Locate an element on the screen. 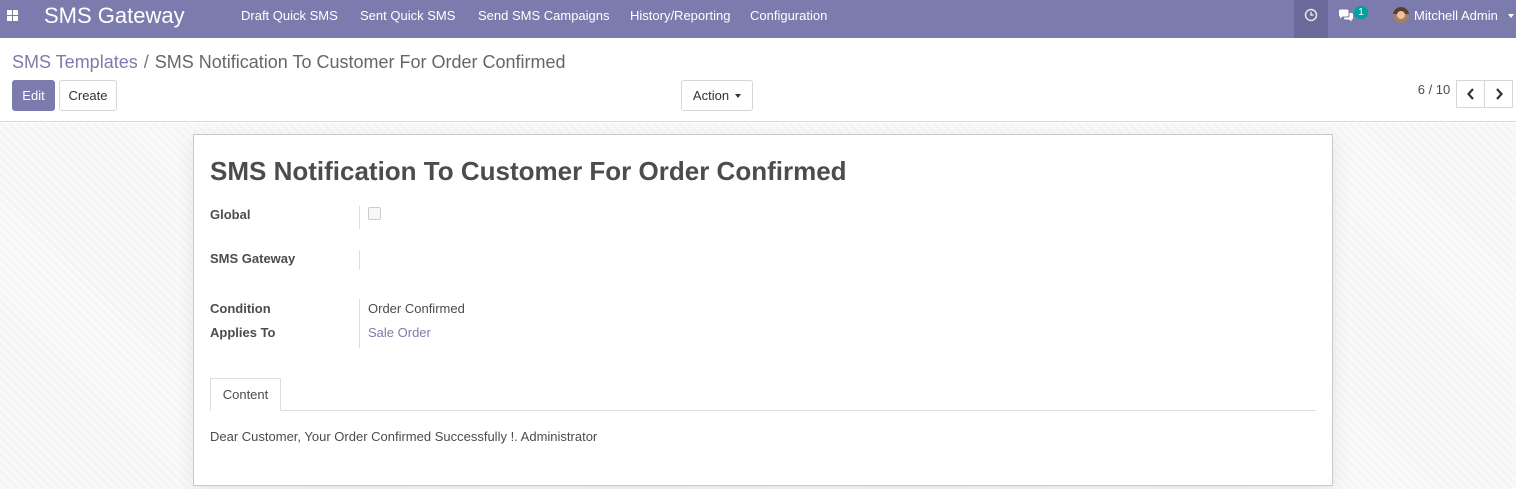 The image size is (1516, 489). chevron-right-icon is located at coordinates (1499, 94).